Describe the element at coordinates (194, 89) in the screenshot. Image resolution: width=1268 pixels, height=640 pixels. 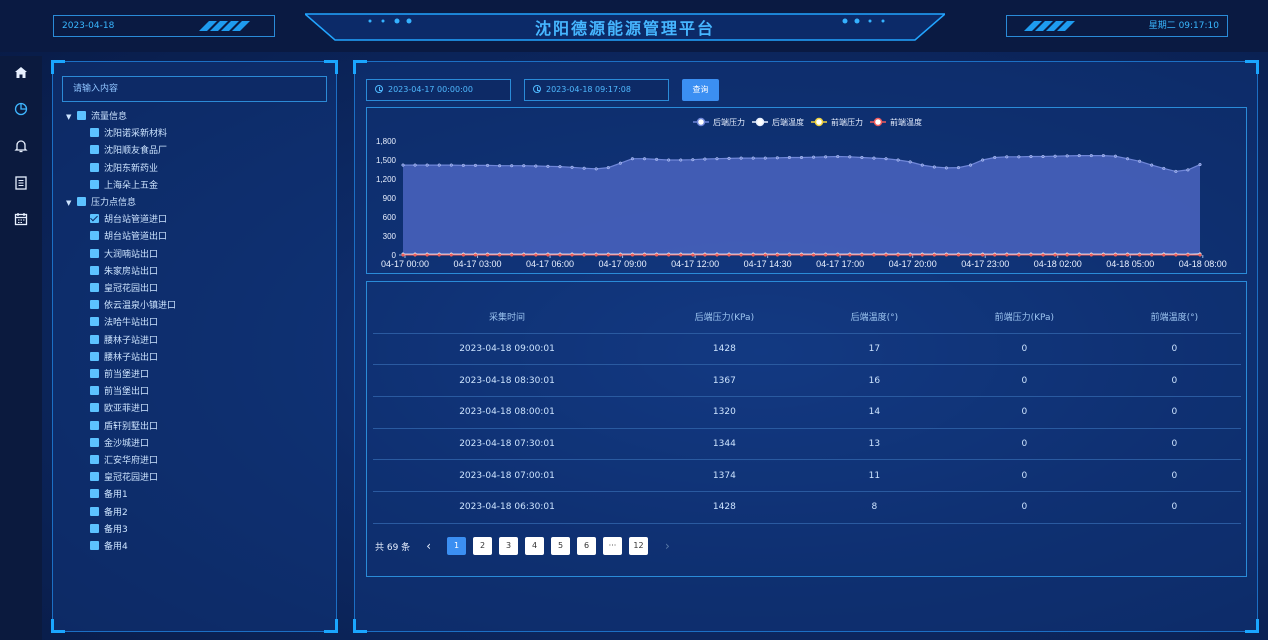
I see `search-input: 请输入内容` at that location.